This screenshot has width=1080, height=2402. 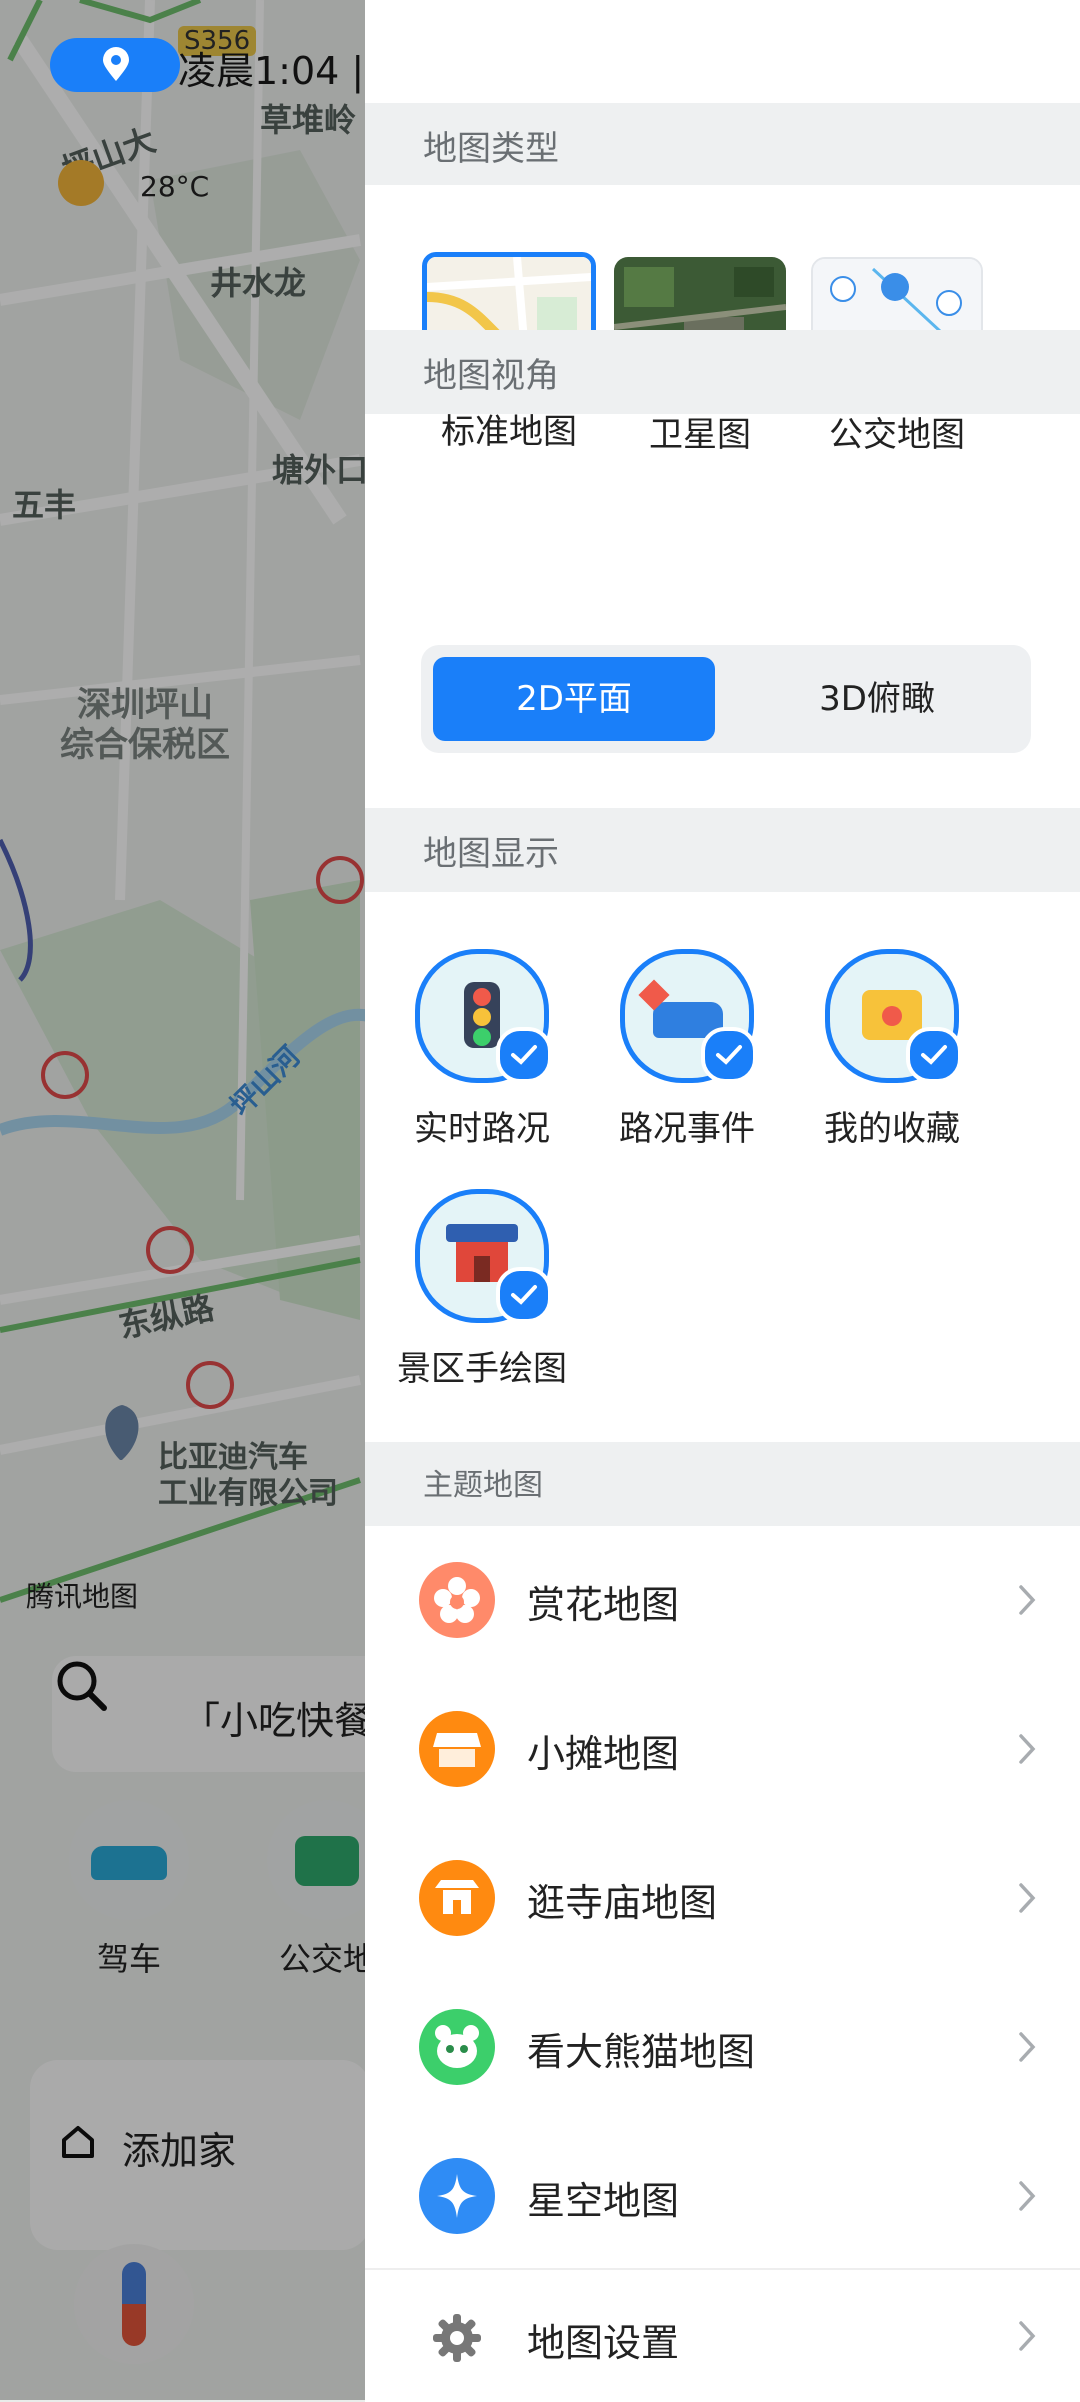 What do you see at coordinates (603, 1754) in the screenshot?
I see `theme-label: 小摊地图` at bounding box center [603, 1754].